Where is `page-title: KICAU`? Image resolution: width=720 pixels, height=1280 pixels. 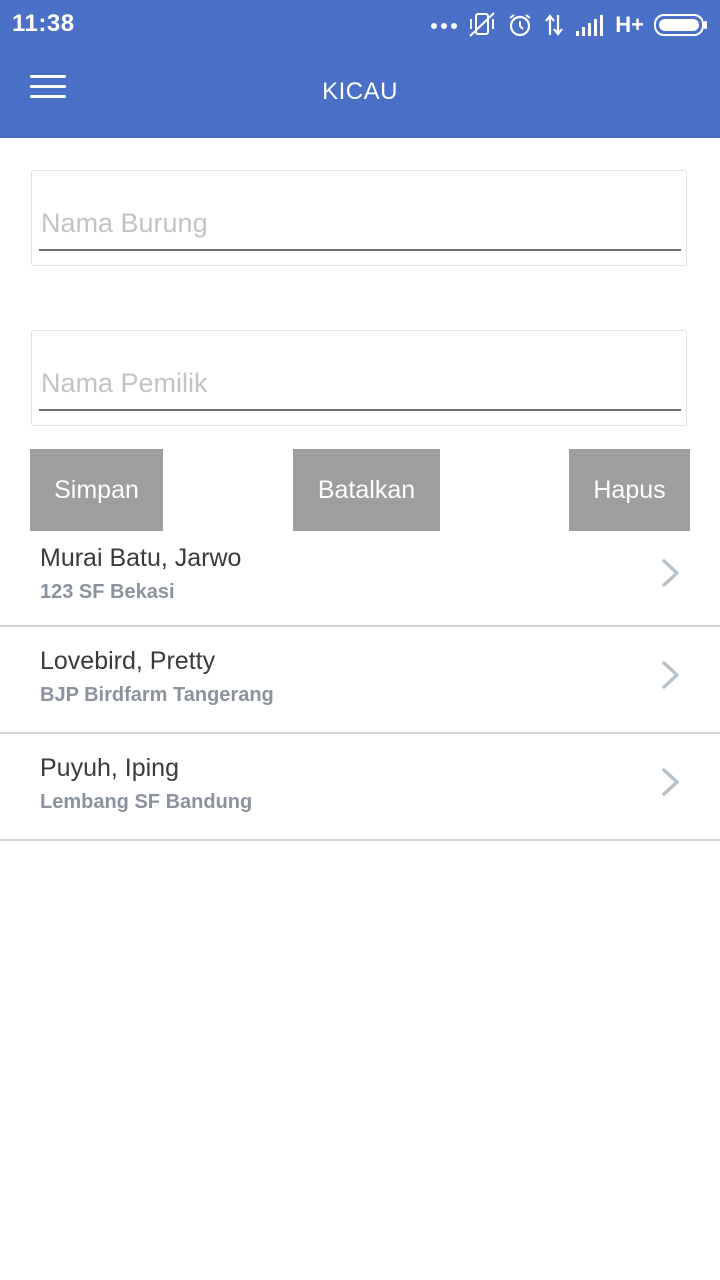
page-title: KICAU is located at coordinates (360, 91).